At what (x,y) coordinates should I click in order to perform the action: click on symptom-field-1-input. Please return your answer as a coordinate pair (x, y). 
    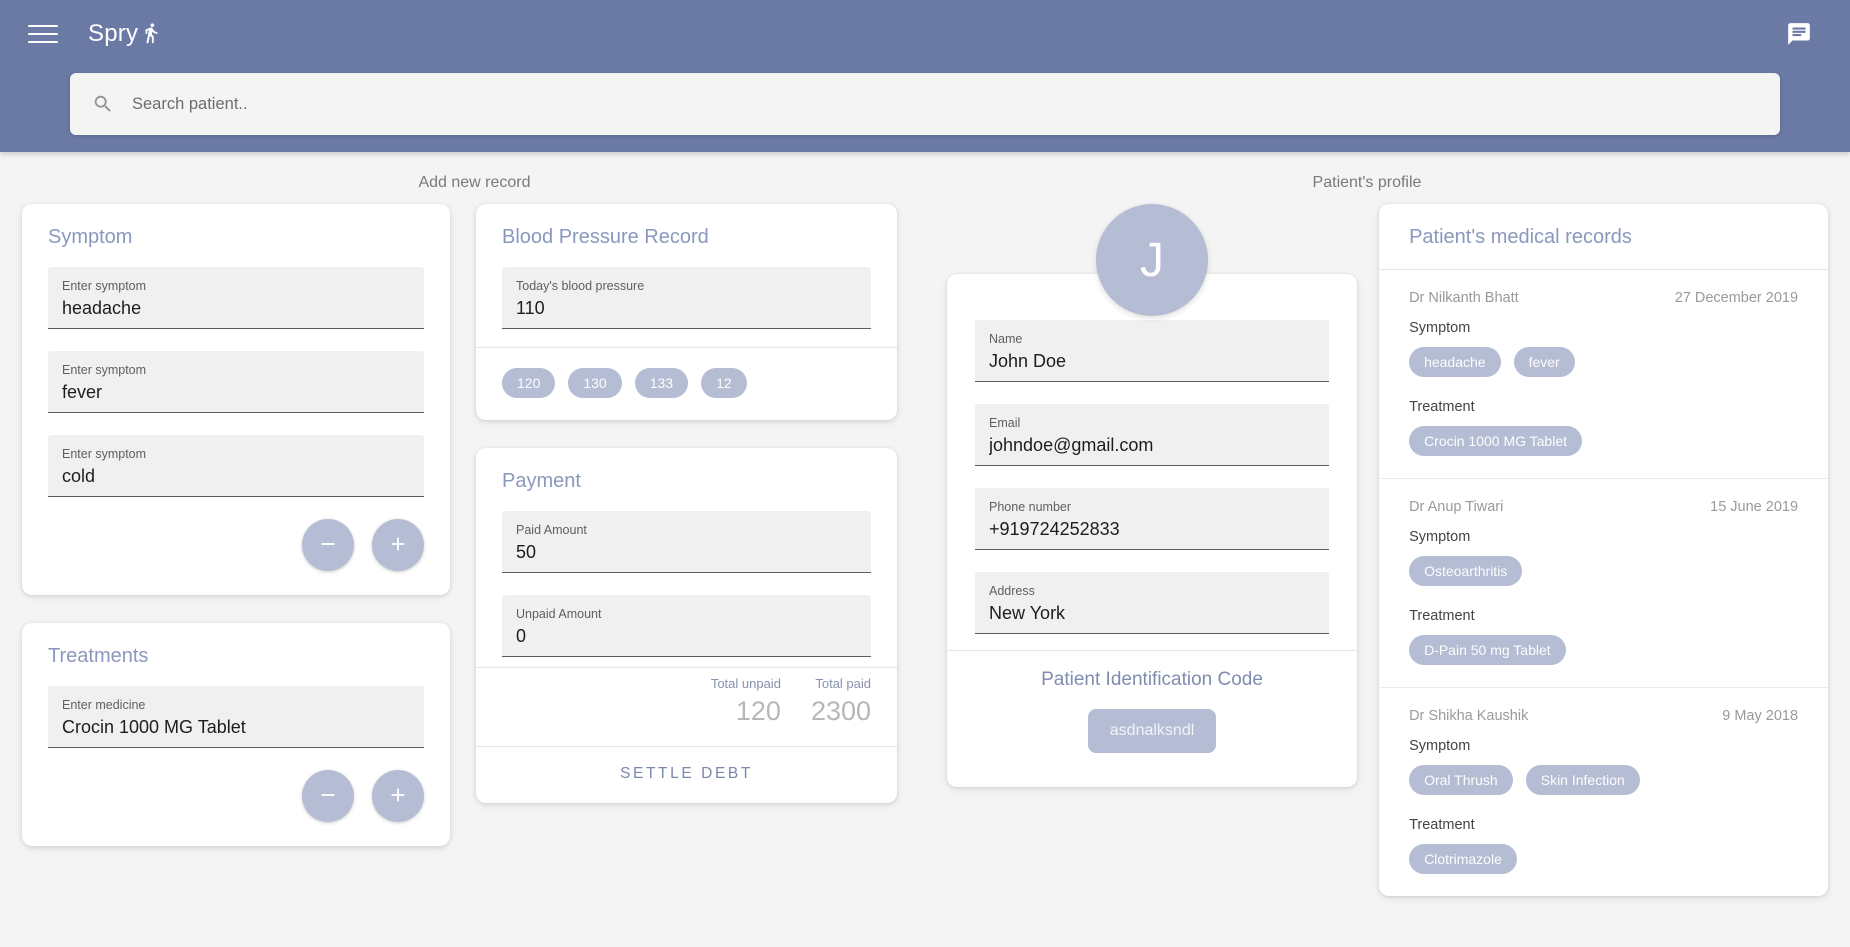
    Looking at the image, I should click on (236, 308).